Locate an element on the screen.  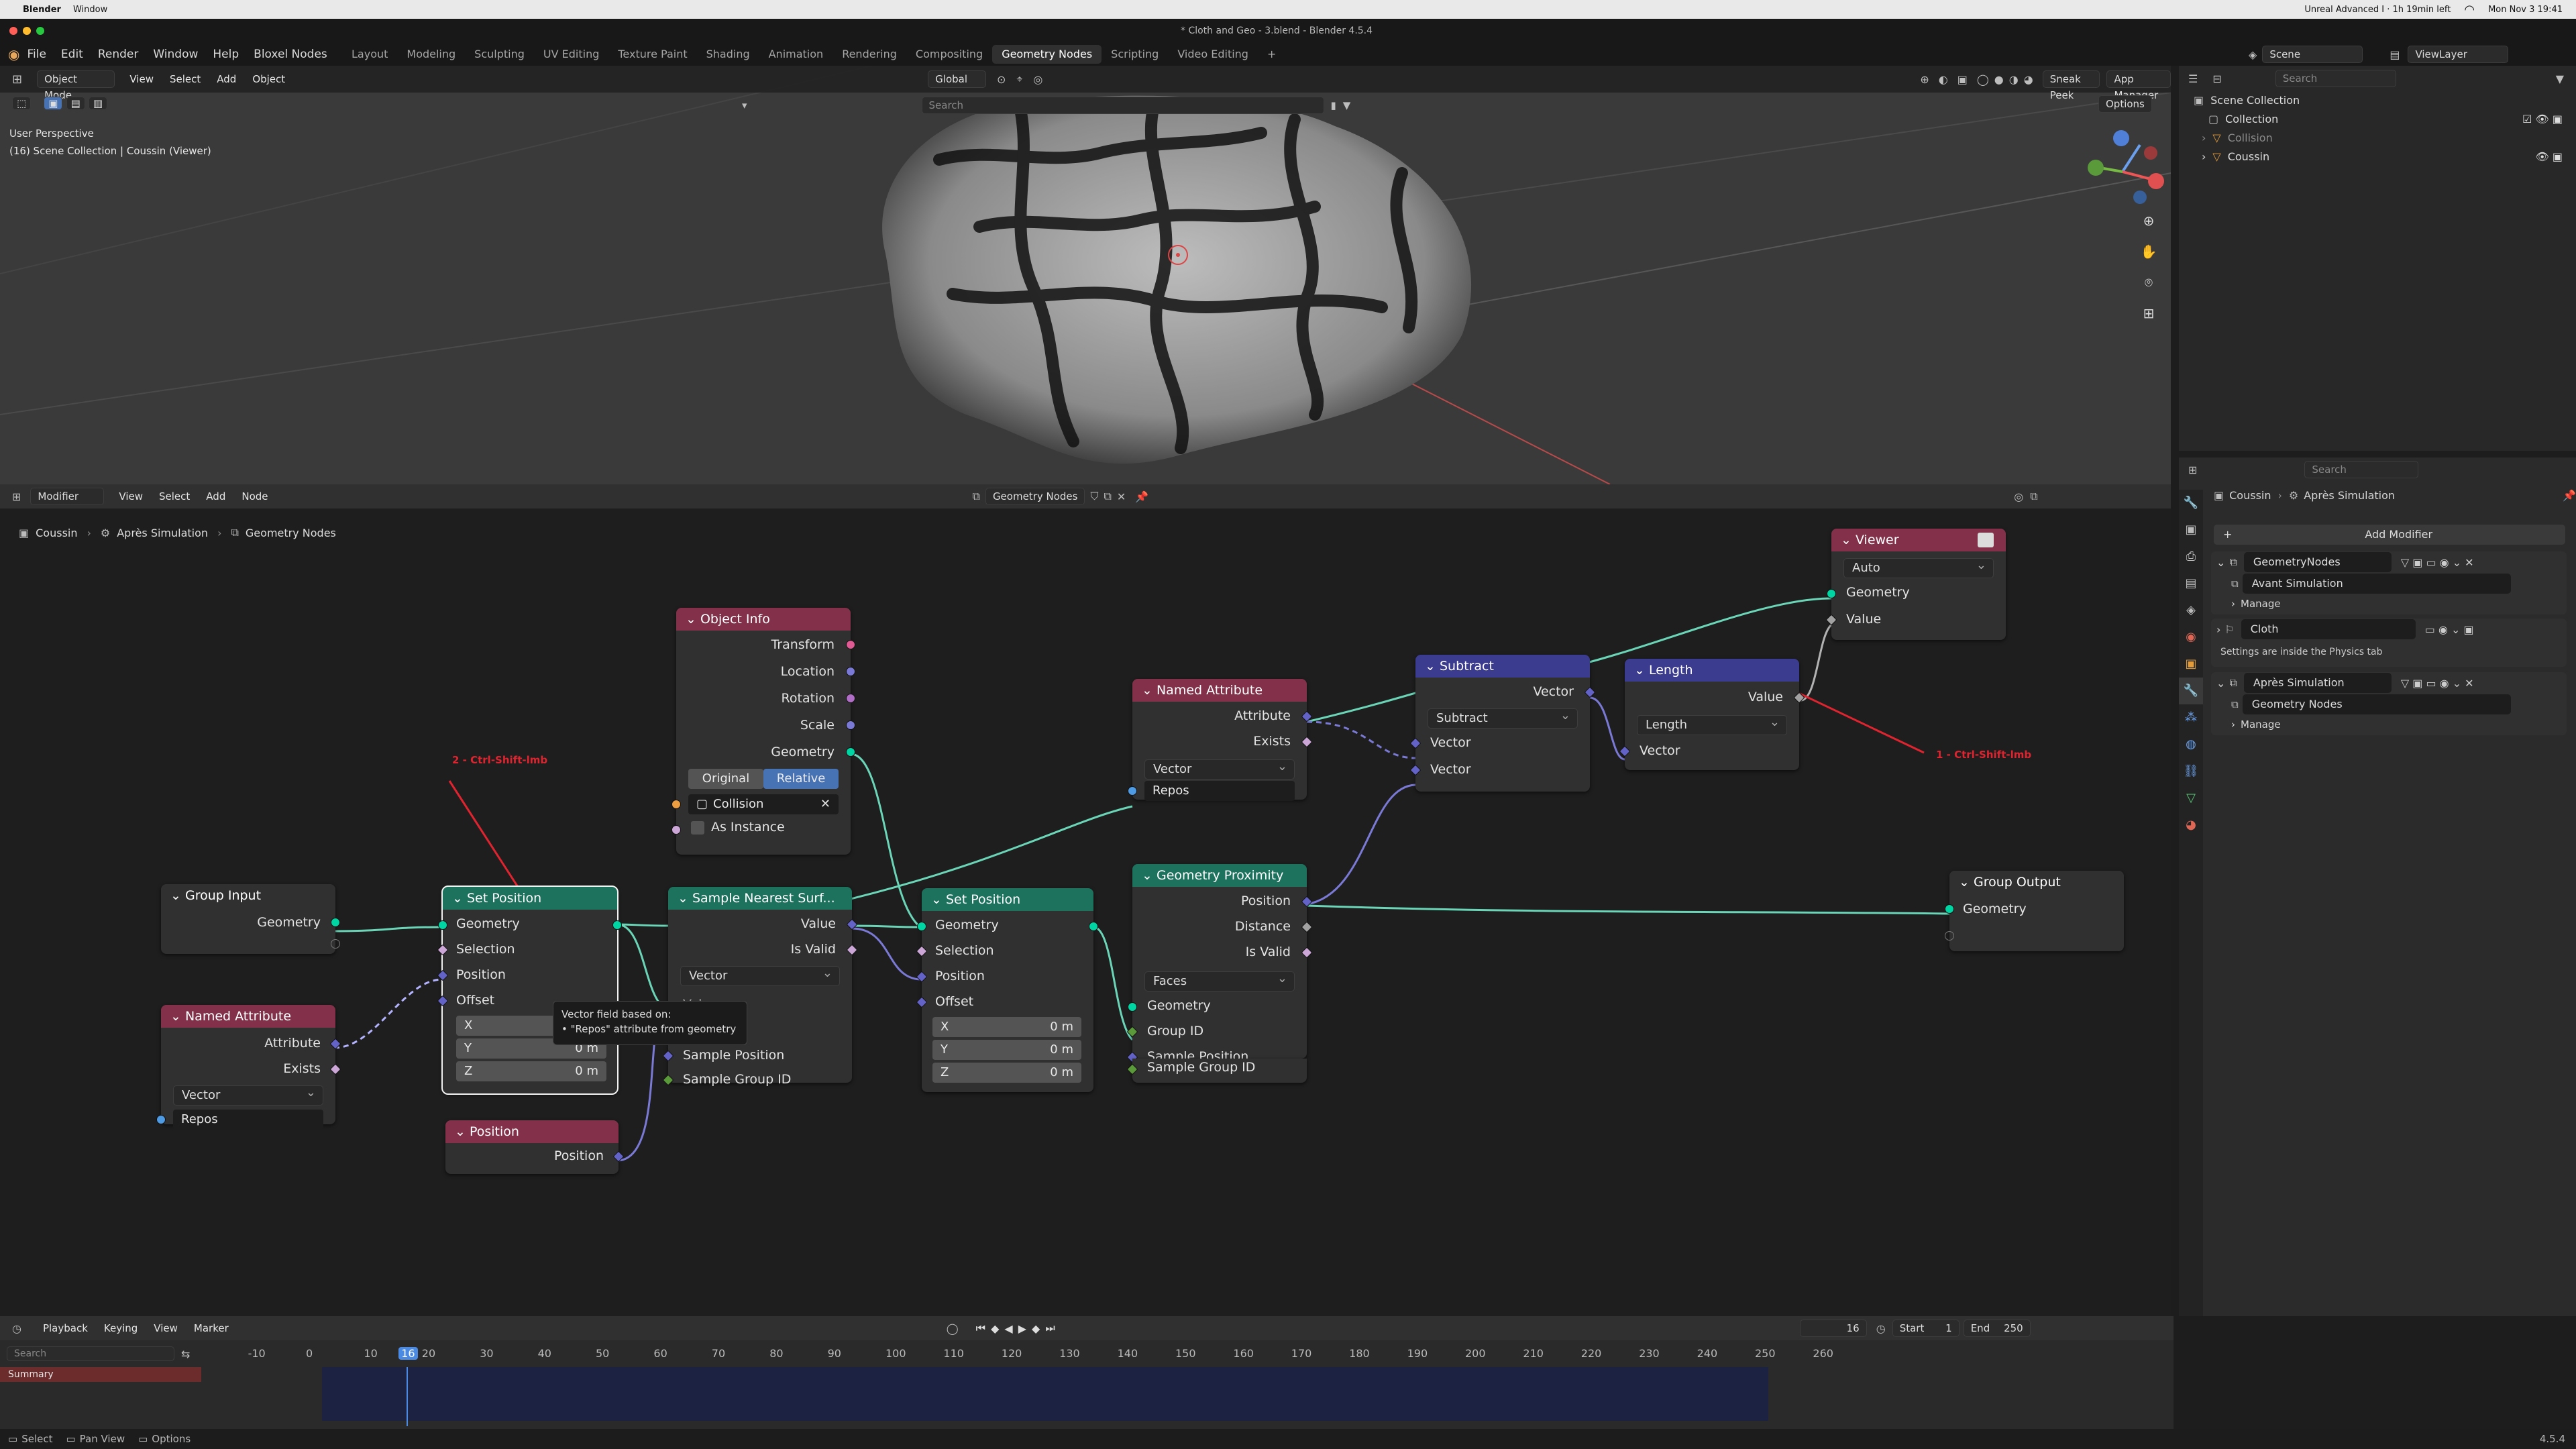
constraints-tab-icon: ⛓ is located at coordinates (2191, 771).